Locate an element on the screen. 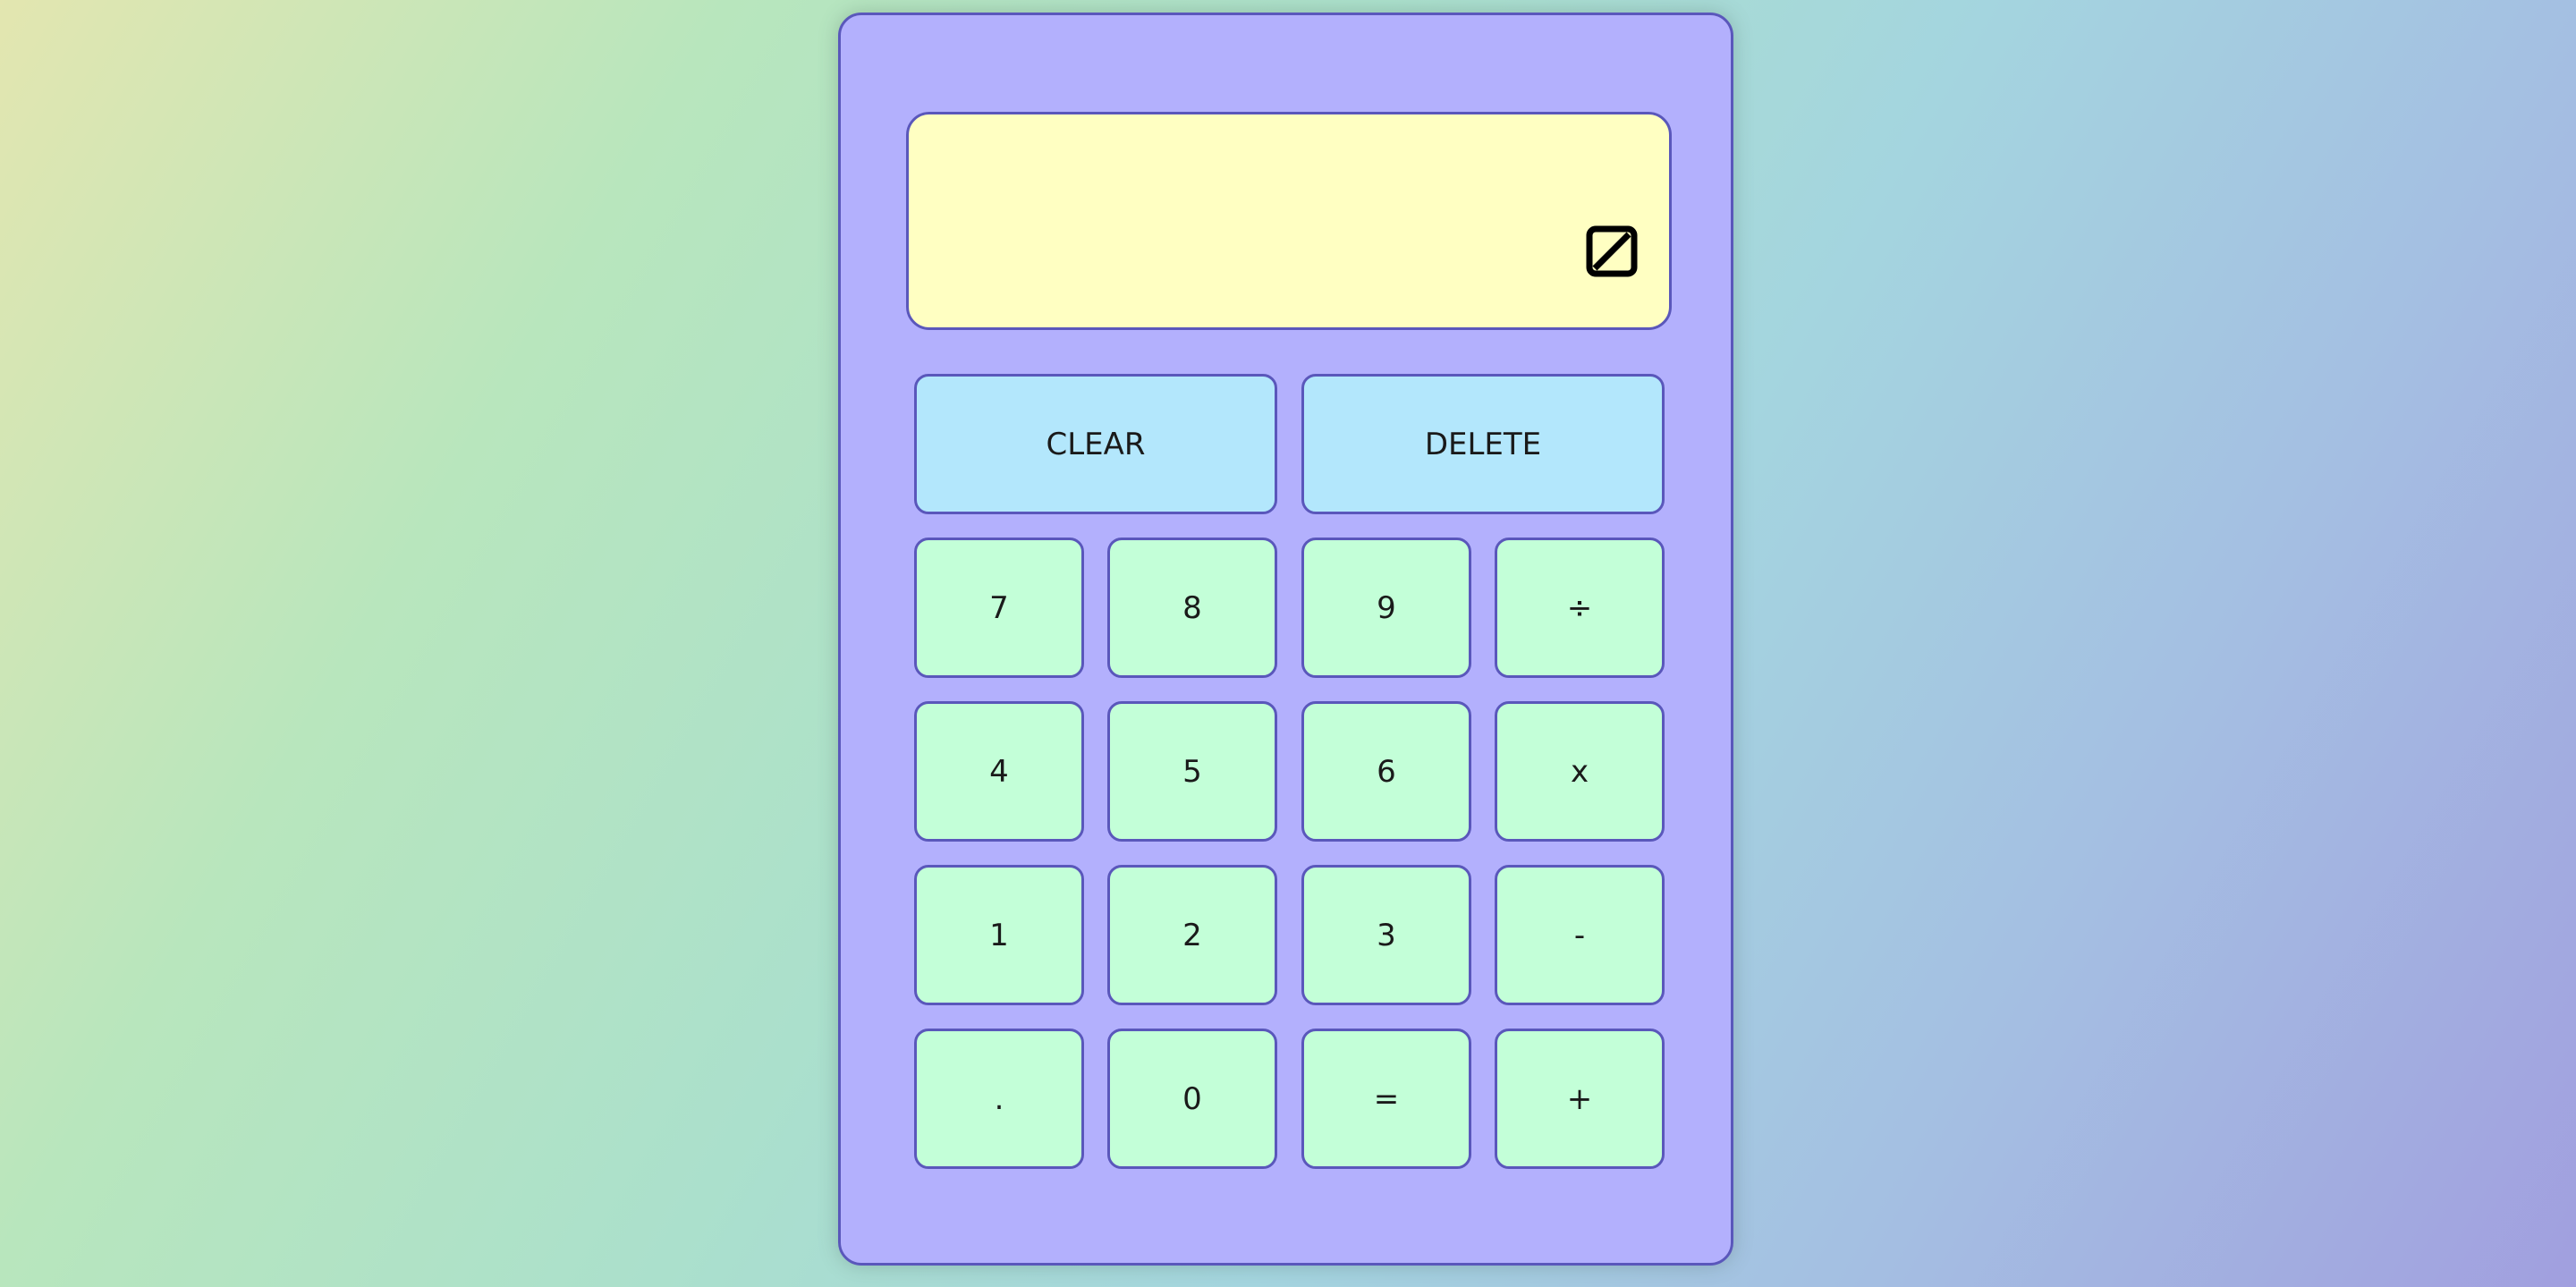 The image size is (2576, 1287). key-2: 2 is located at coordinates (1192, 935).